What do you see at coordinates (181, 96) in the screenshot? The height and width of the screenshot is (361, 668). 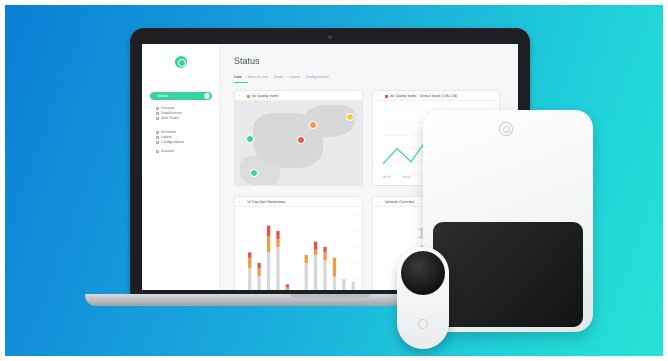 I see `sidebar-item-status: Status` at bounding box center [181, 96].